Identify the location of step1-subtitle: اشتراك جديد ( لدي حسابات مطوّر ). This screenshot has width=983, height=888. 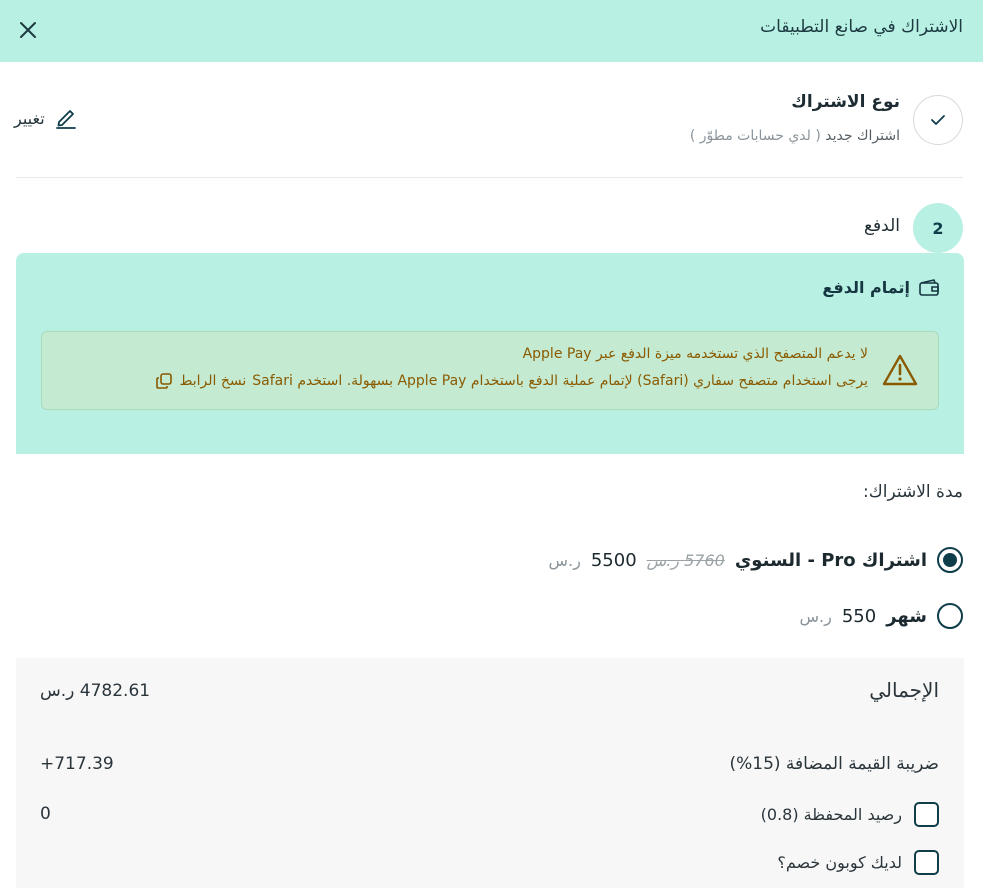
(795, 136).